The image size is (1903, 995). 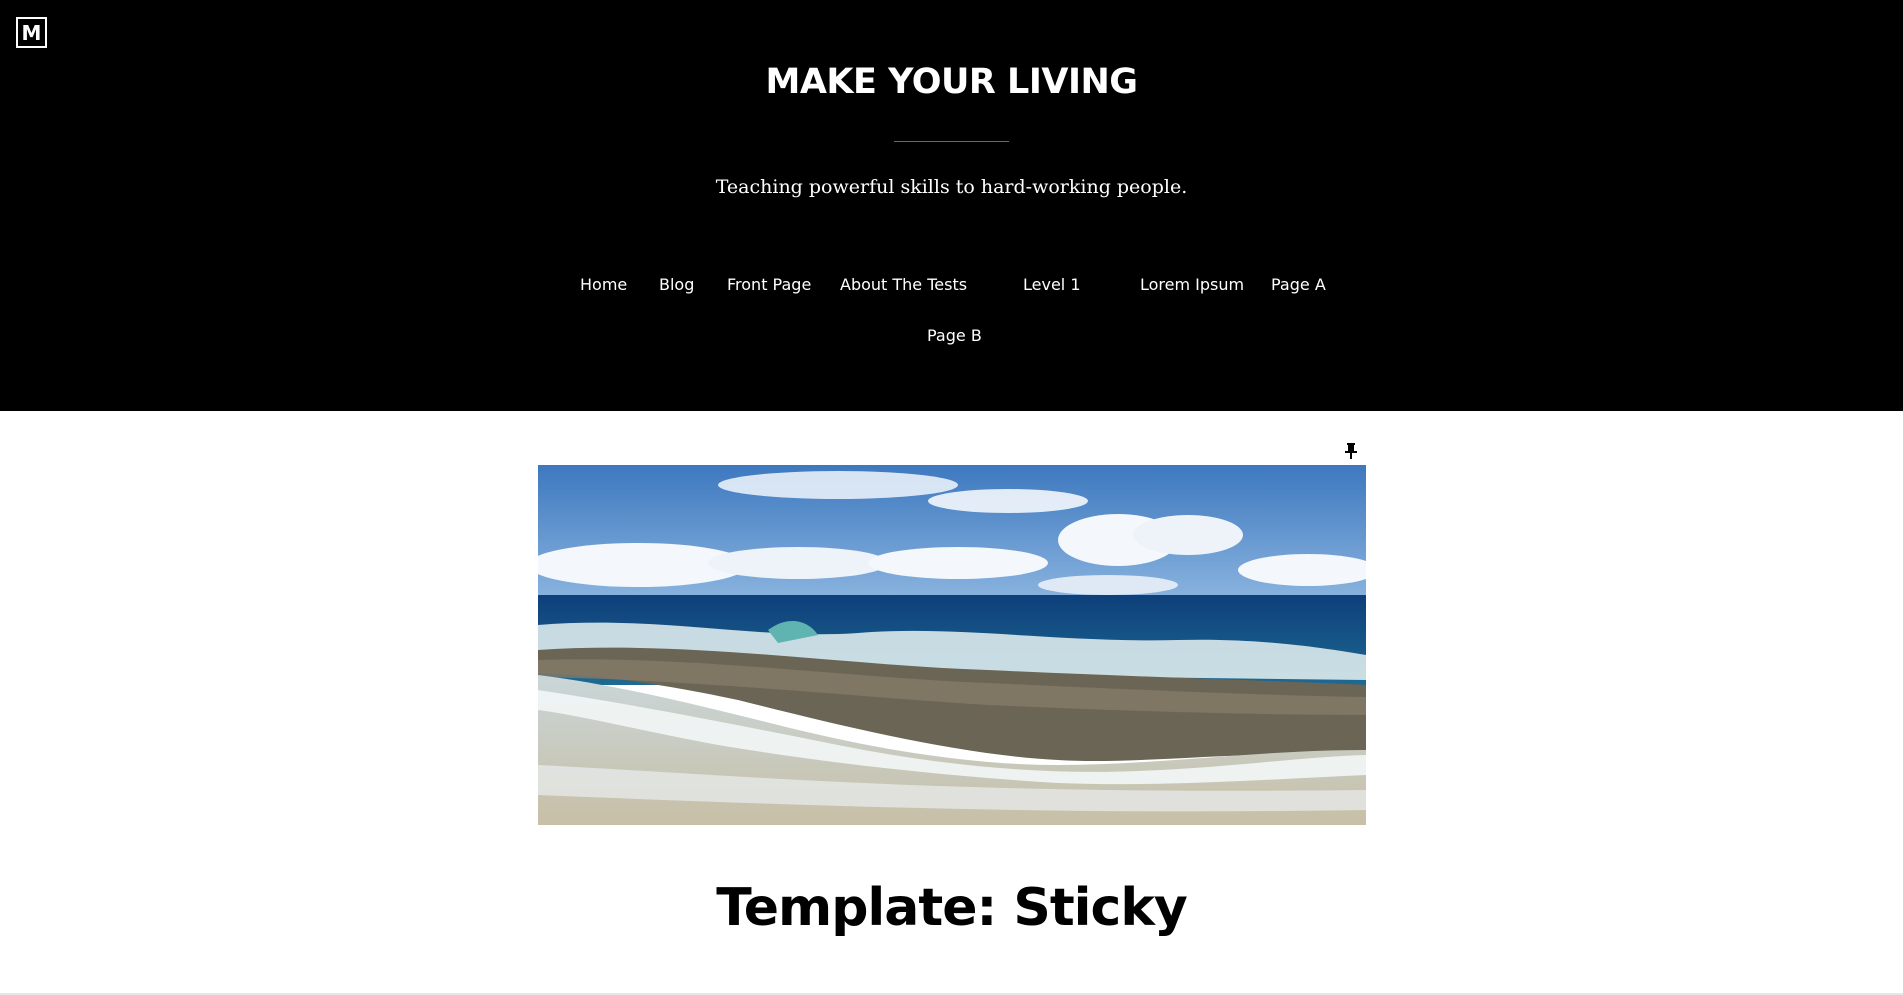 I want to click on nav-item-page-a: Page A, so click(x=1298, y=285).